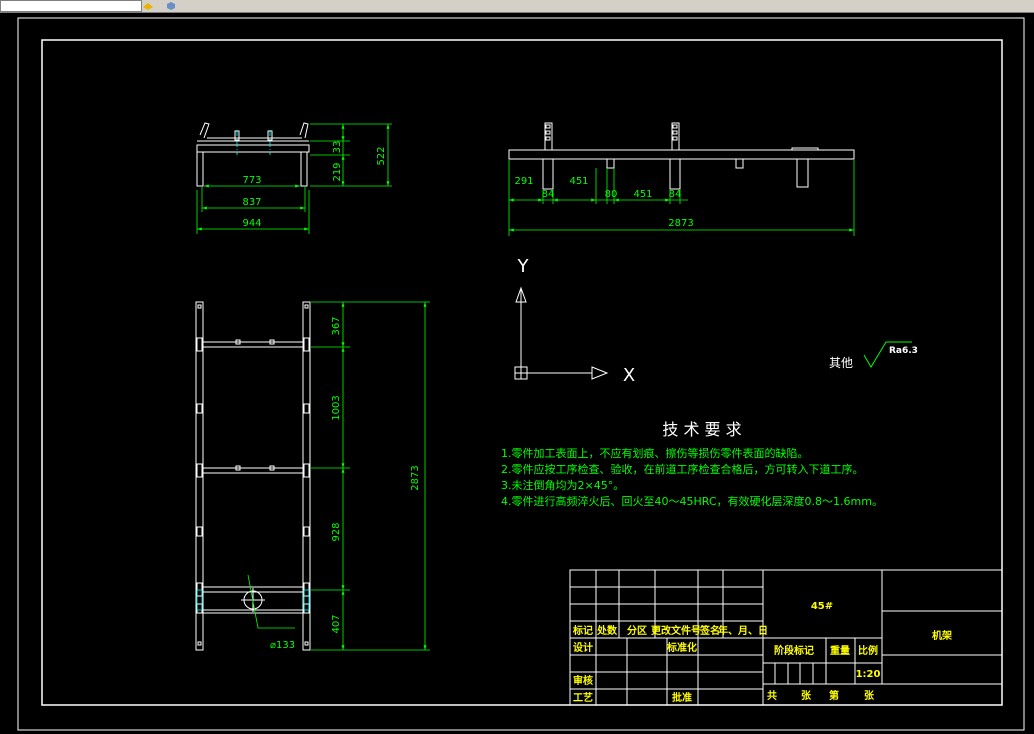 The width and height of the screenshot is (1034, 734). What do you see at coordinates (336, 407) in the screenshot?
I see `dim-1003: 1003` at bounding box center [336, 407].